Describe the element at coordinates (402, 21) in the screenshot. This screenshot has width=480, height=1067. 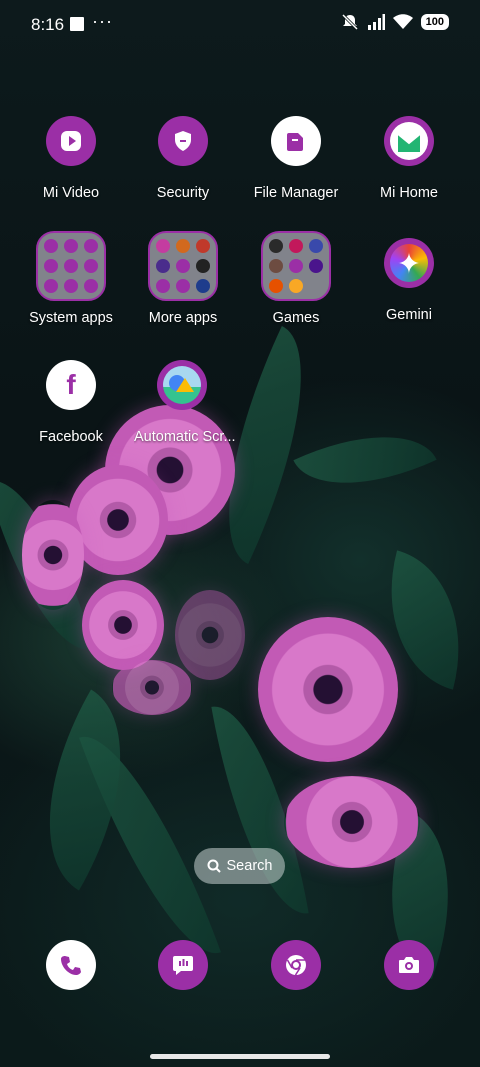
I see `wifi-icon` at that location.